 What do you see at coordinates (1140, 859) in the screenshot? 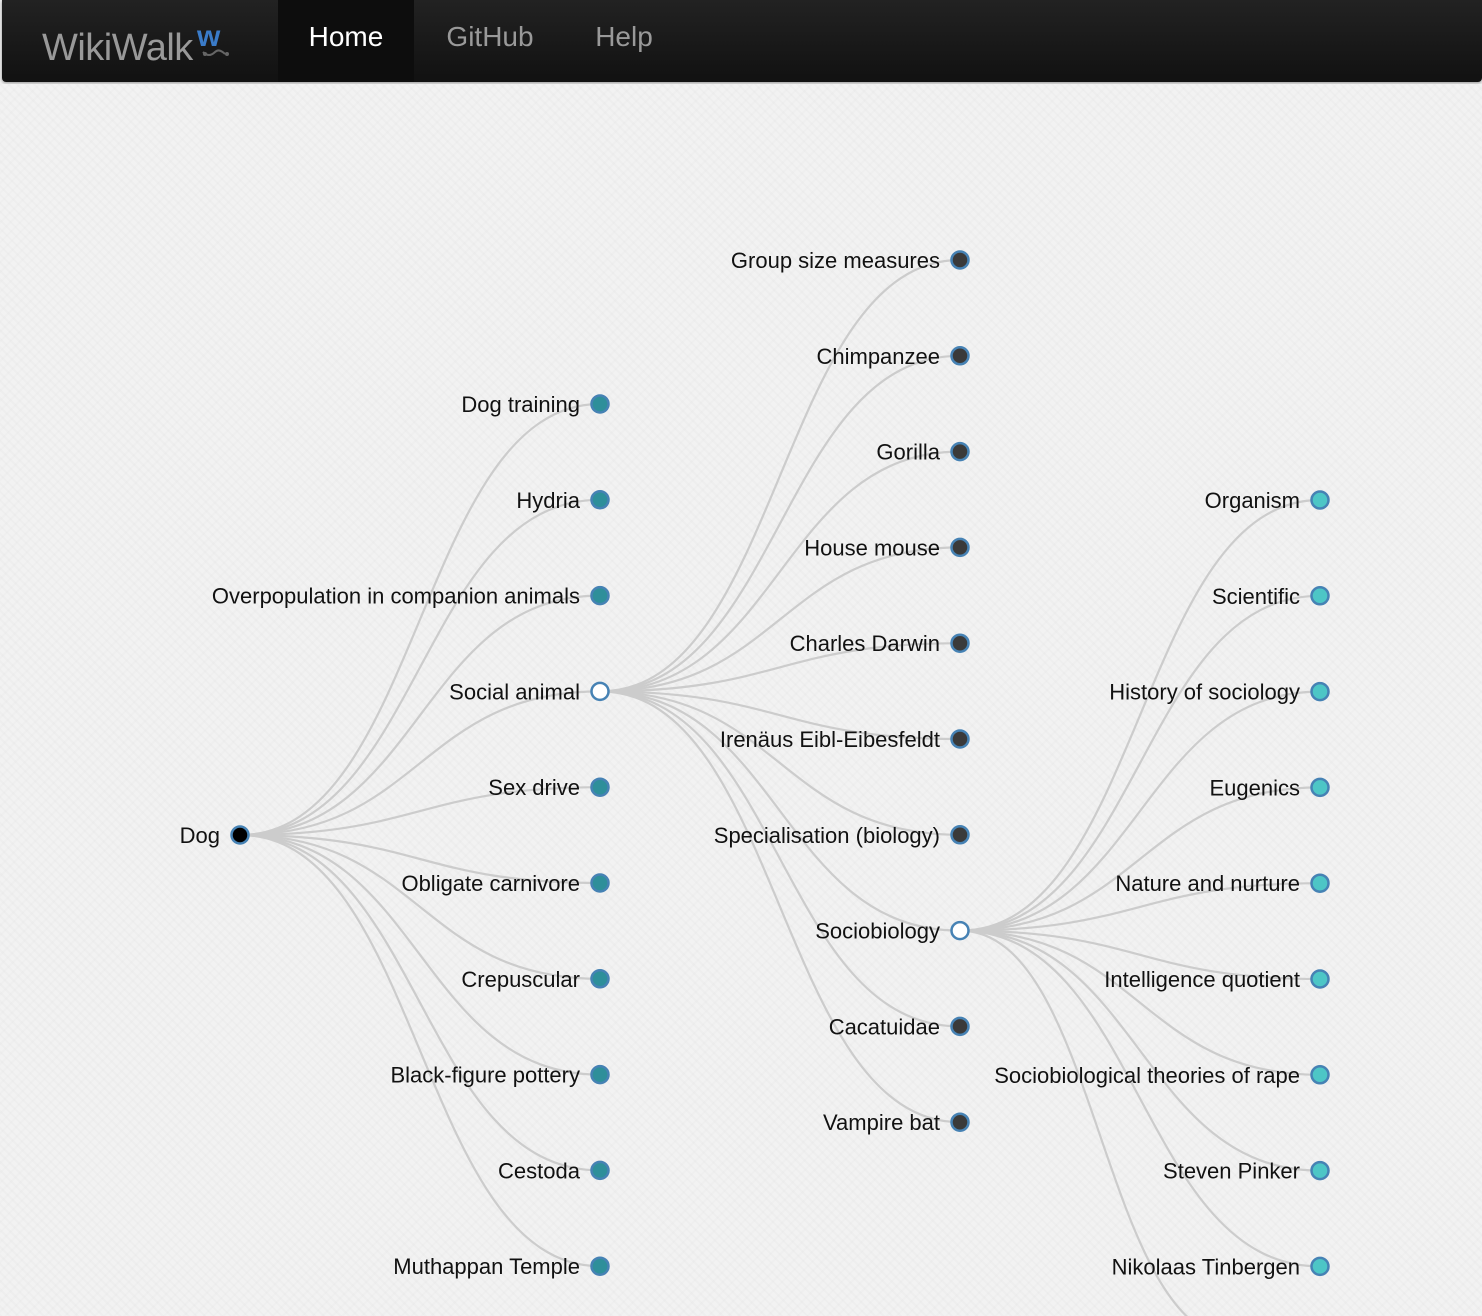
I see `link-eugenics` at bounding box center [1140, 859].